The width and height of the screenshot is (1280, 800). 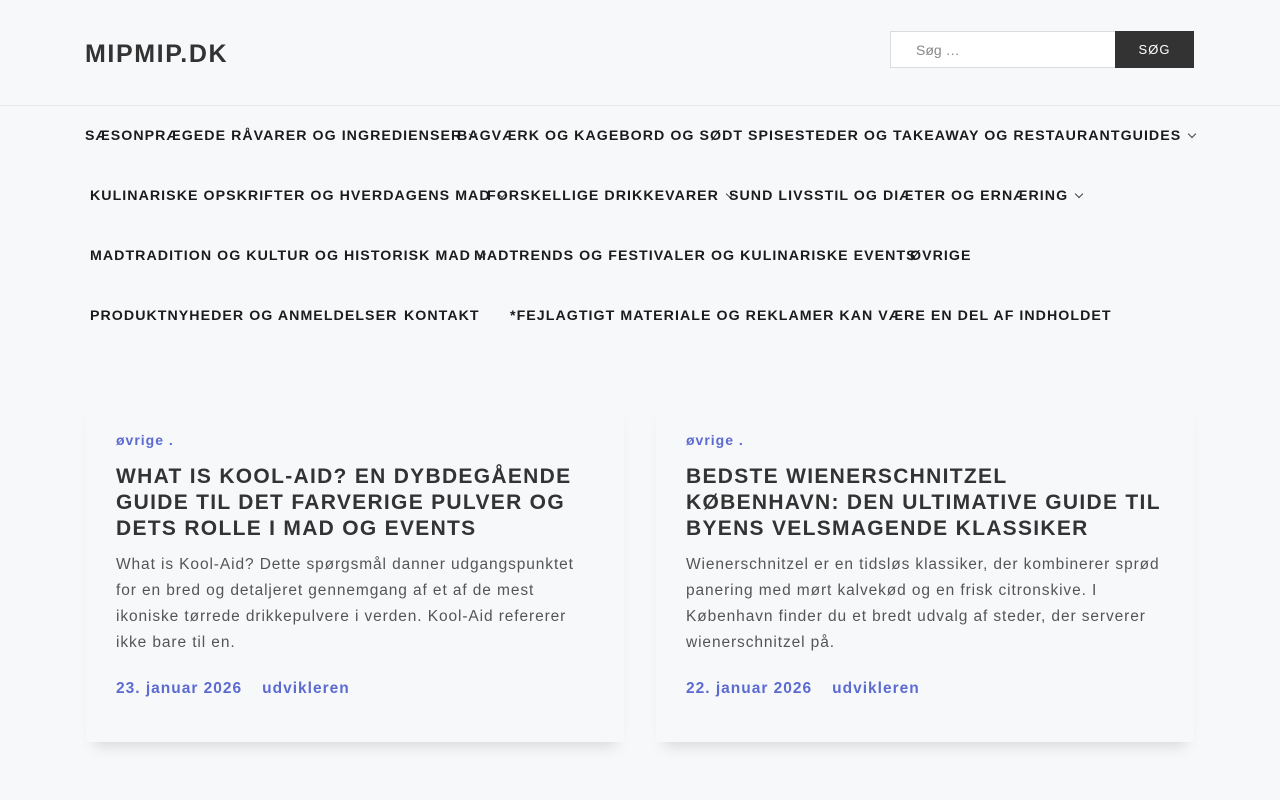 I want to click on nav-item-label: BAGVÆRK OG KAGEBORD OG SØDT, so click(x=600, y=136).